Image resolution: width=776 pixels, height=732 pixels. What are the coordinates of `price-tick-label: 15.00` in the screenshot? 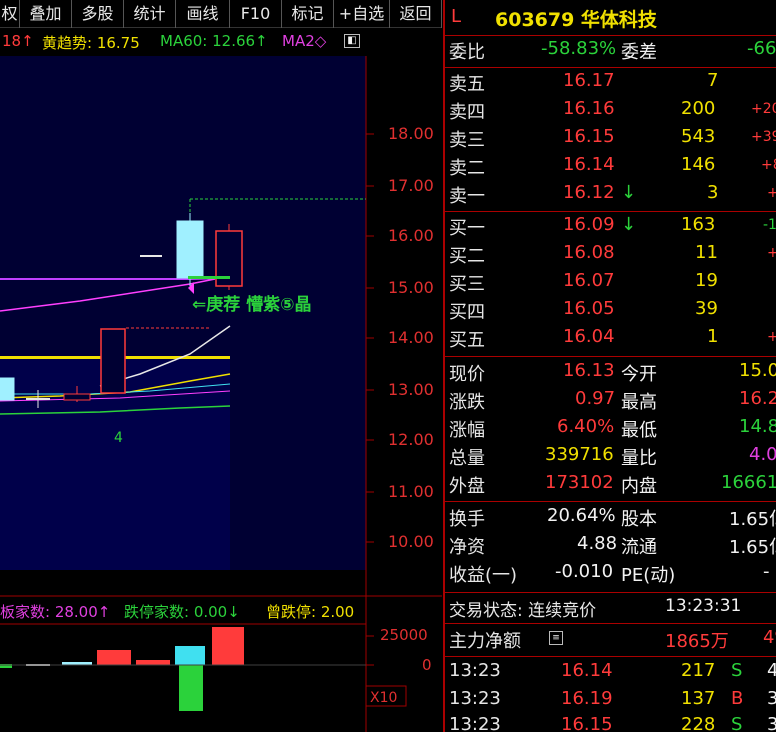 It's located at (411, 287).